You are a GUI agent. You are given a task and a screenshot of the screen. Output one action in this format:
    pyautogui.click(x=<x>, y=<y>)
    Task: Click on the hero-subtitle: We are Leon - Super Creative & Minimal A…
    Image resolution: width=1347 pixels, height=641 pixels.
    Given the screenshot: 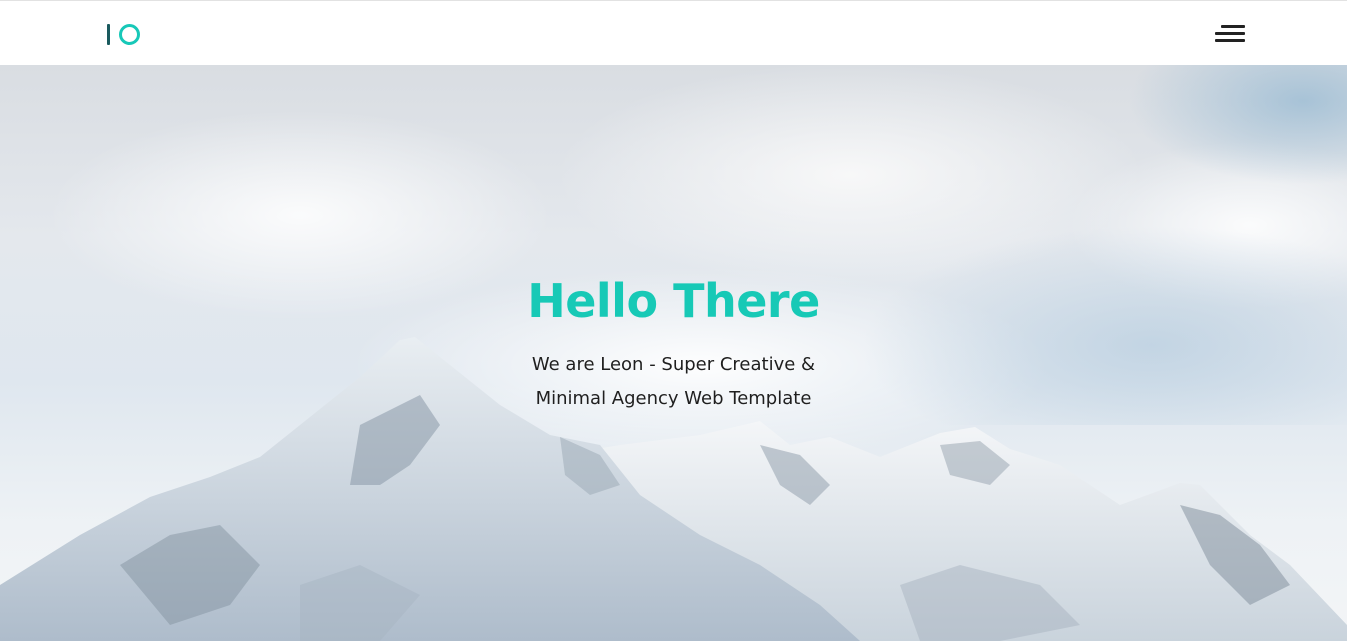 What is the action you would take?
    pyautogui.click(x=673, y=382)
    